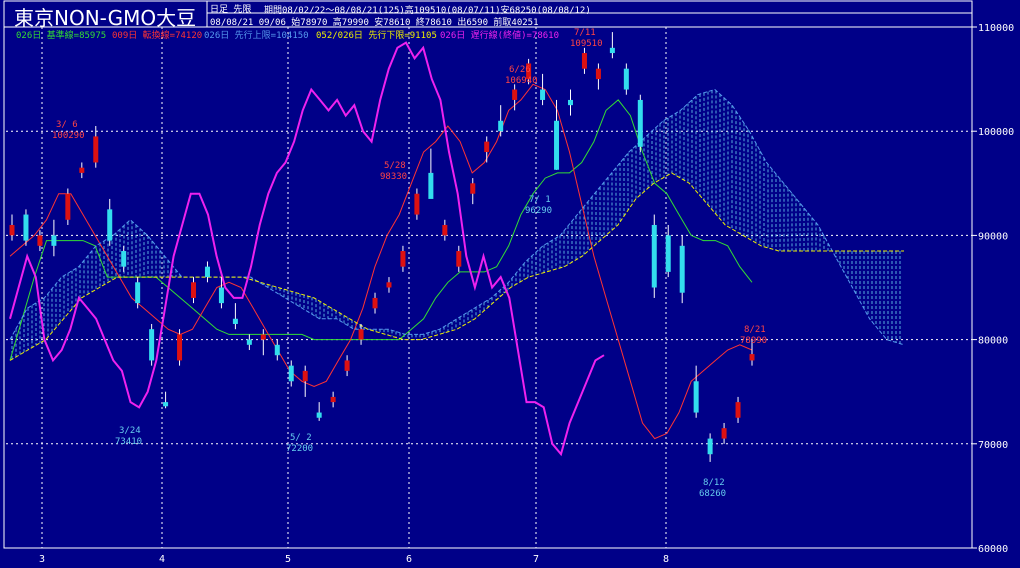 This screenshot has width=1020, height=568. I want to click on x-tick-label: 8, so click(666, 559).